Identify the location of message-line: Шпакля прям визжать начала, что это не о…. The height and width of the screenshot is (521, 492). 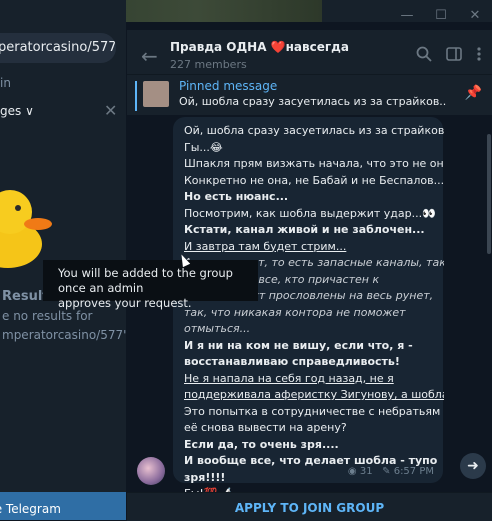
(314, 163).